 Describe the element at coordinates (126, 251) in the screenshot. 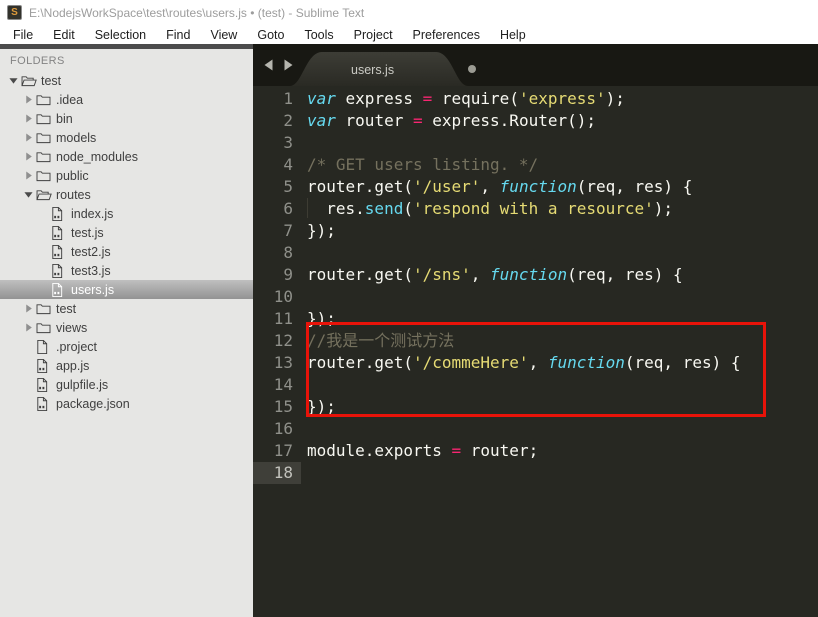

I see `tree-item-test2-js: test2.js` at that location.